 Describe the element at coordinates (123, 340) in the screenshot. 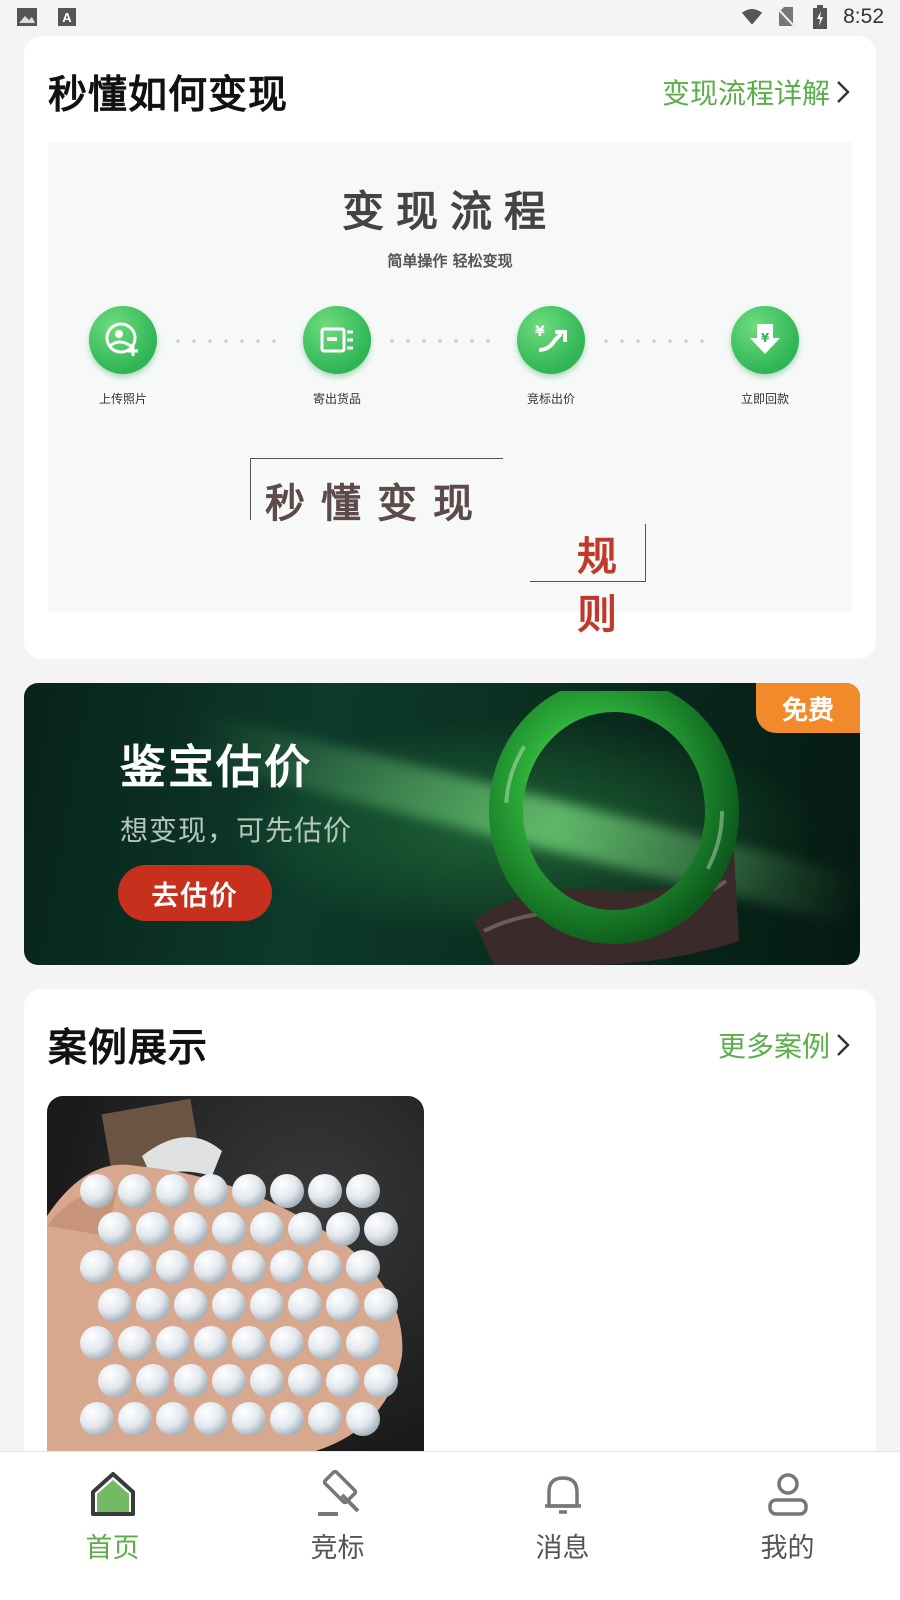

I see `upload-photo-icon` at that location.